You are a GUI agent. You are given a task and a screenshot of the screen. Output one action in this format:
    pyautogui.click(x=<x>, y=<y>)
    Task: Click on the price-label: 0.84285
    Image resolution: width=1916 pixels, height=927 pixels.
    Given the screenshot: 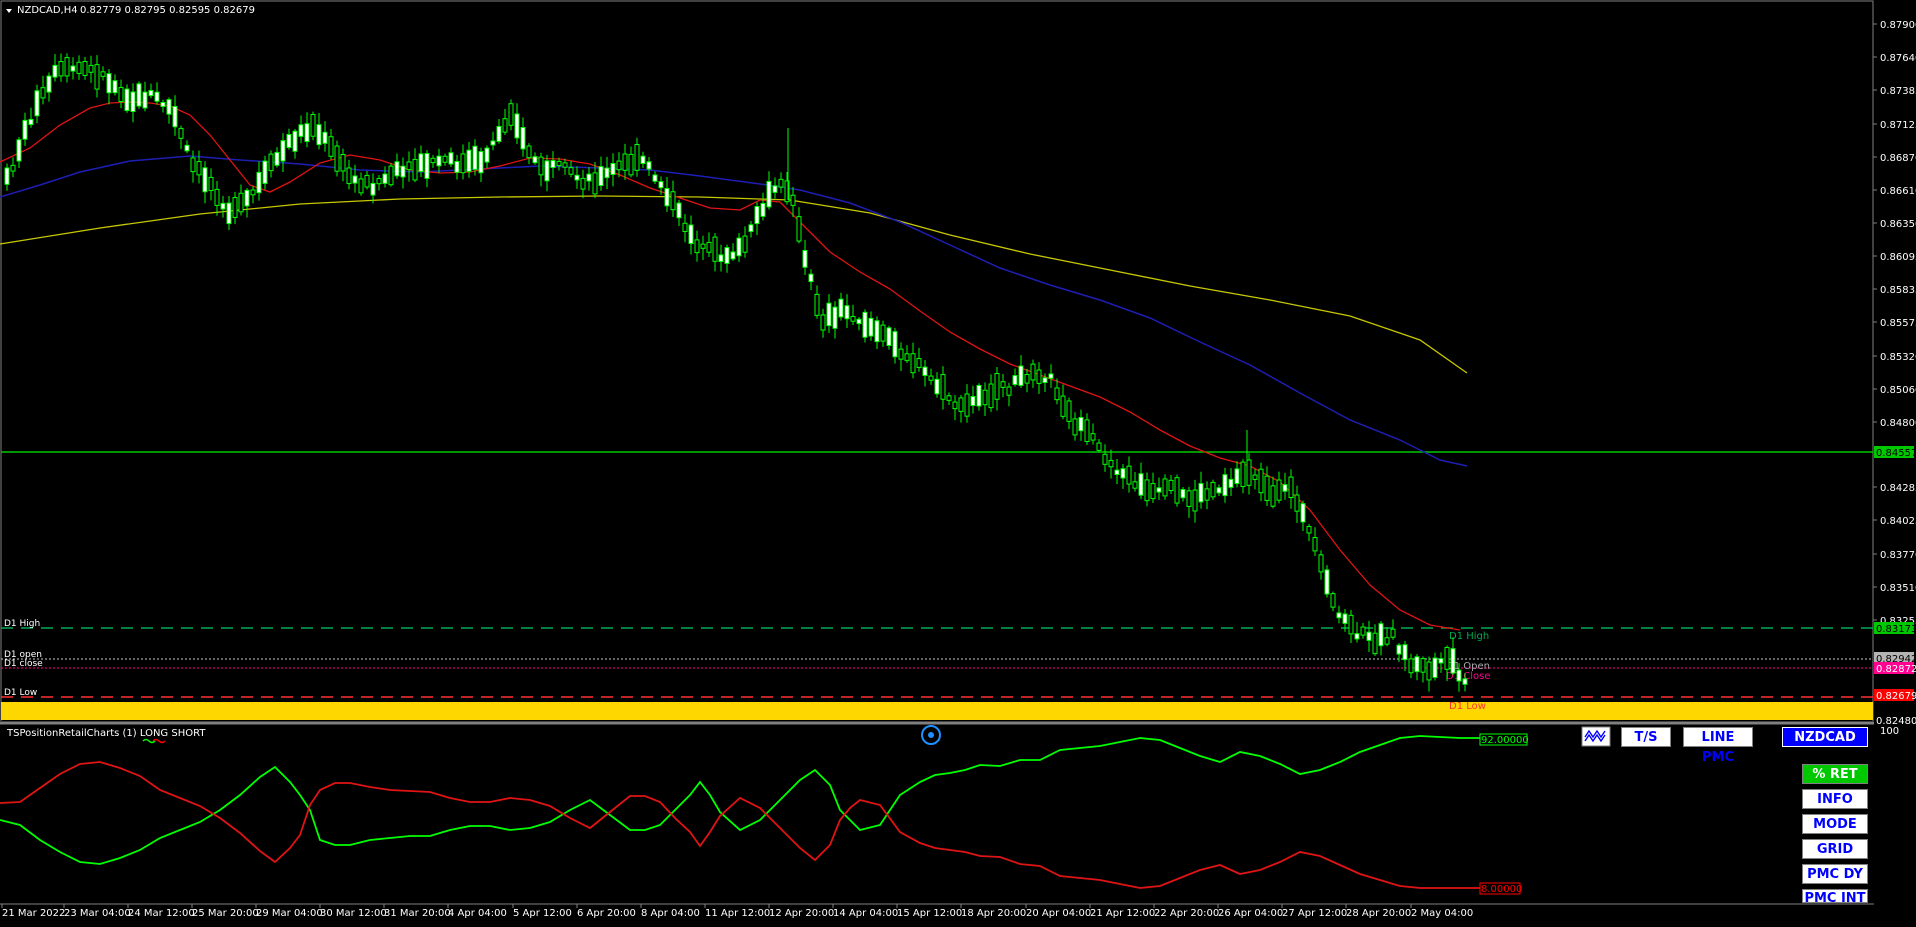 What is the action you would take?
    pyautogui.click(x=1898, y=488)
    